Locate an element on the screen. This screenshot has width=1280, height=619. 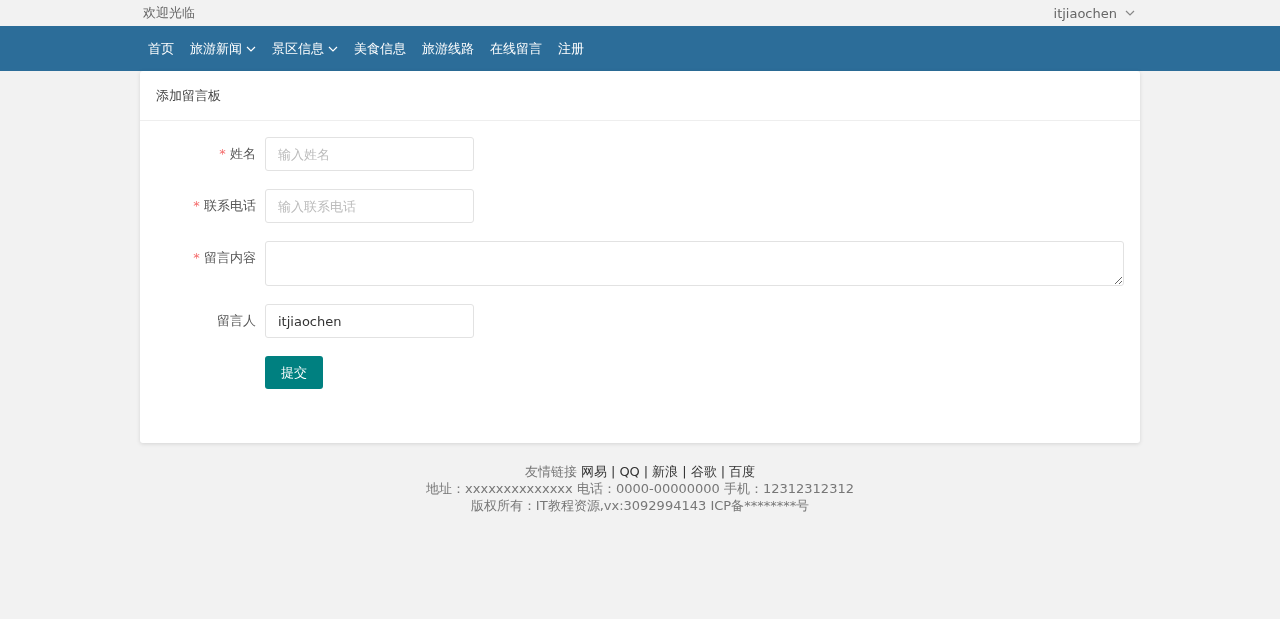
nav-item: 旅游线路 is located at coordinates (448, 48).